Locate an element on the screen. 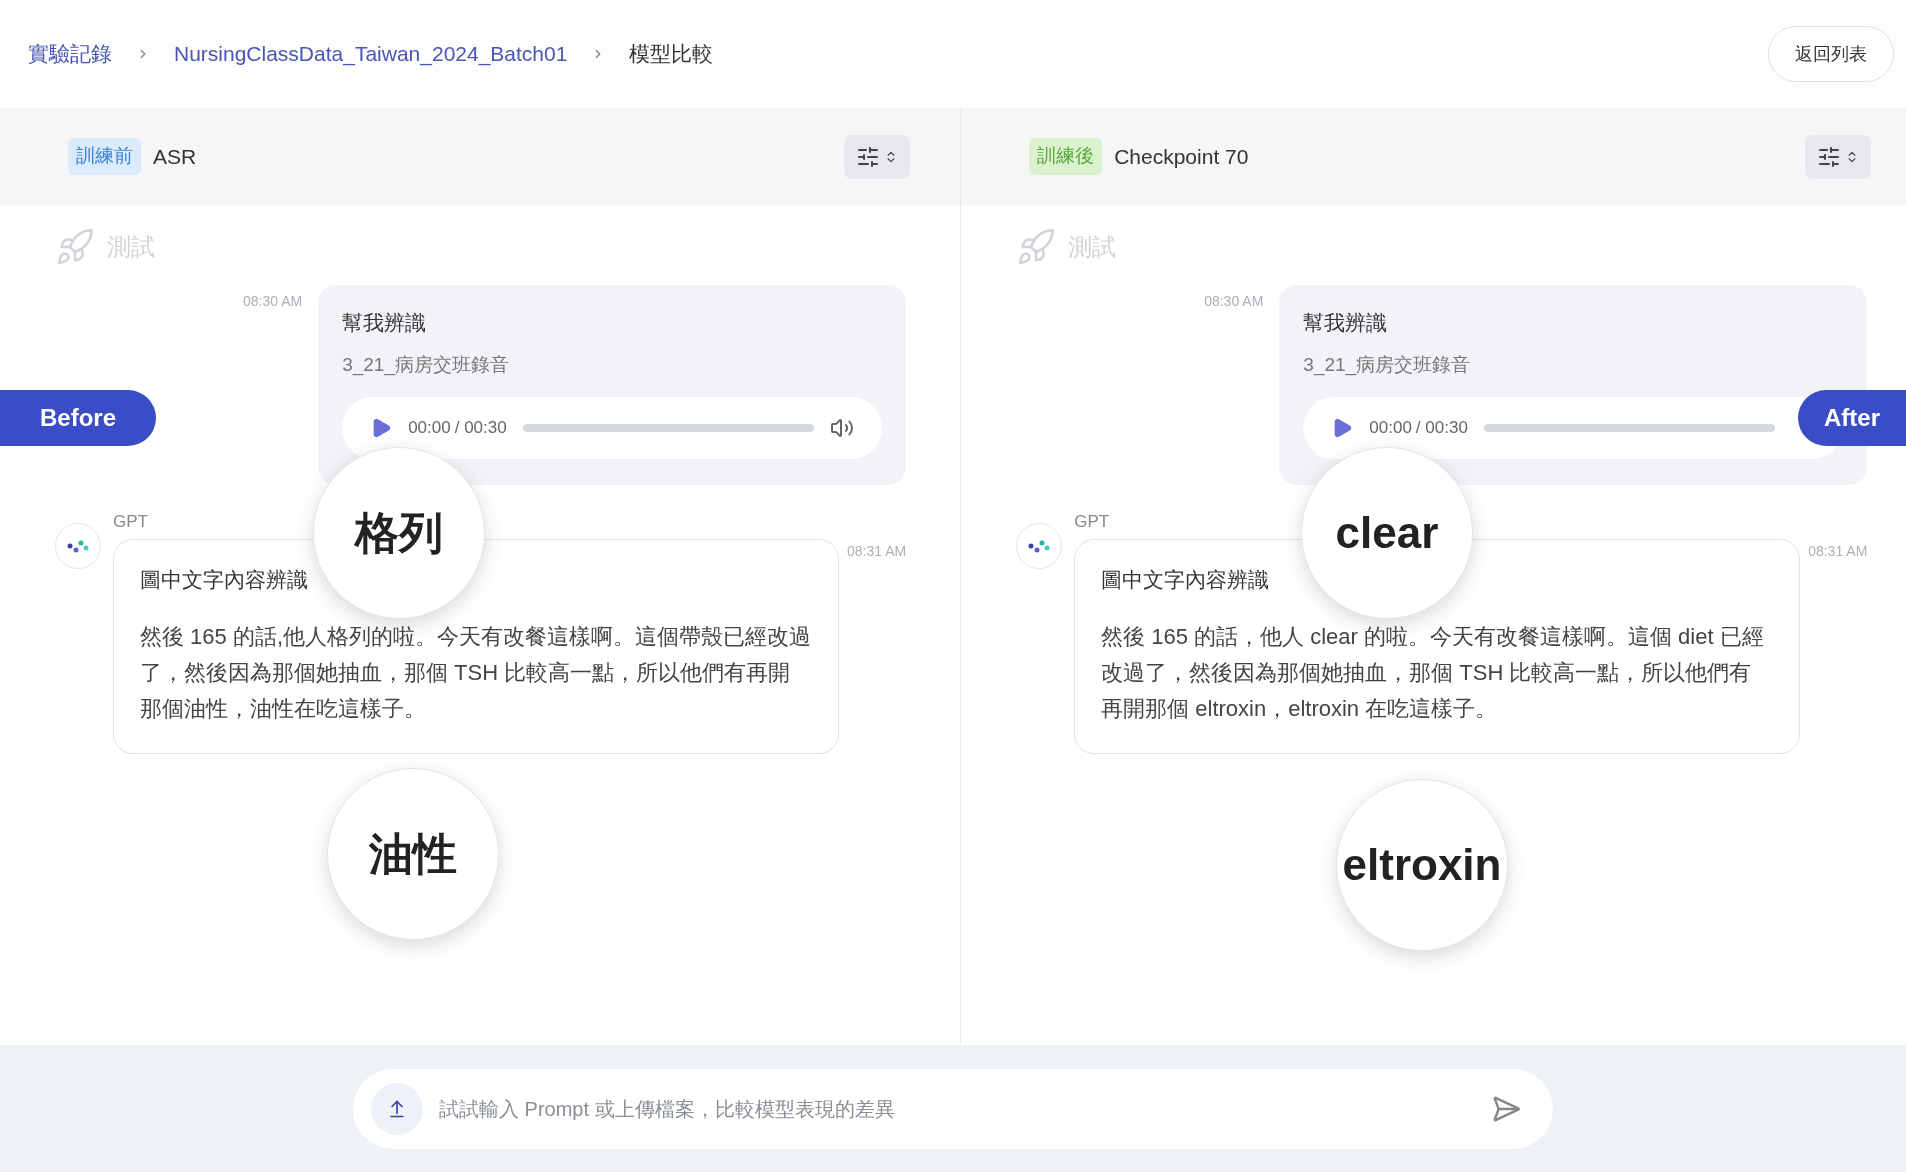 The width and height of the screenshot is (1906, 1172). before-badge: Before is located at coordinates (78, 418).